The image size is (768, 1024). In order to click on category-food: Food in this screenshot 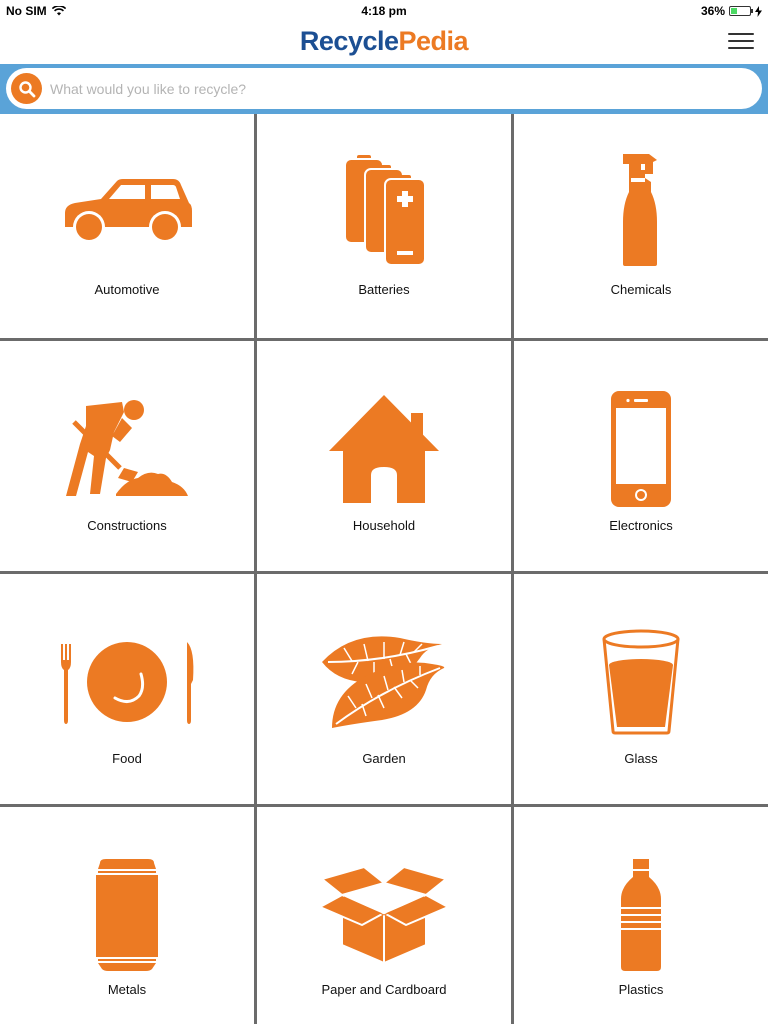, I will do `click(127, 689)`.